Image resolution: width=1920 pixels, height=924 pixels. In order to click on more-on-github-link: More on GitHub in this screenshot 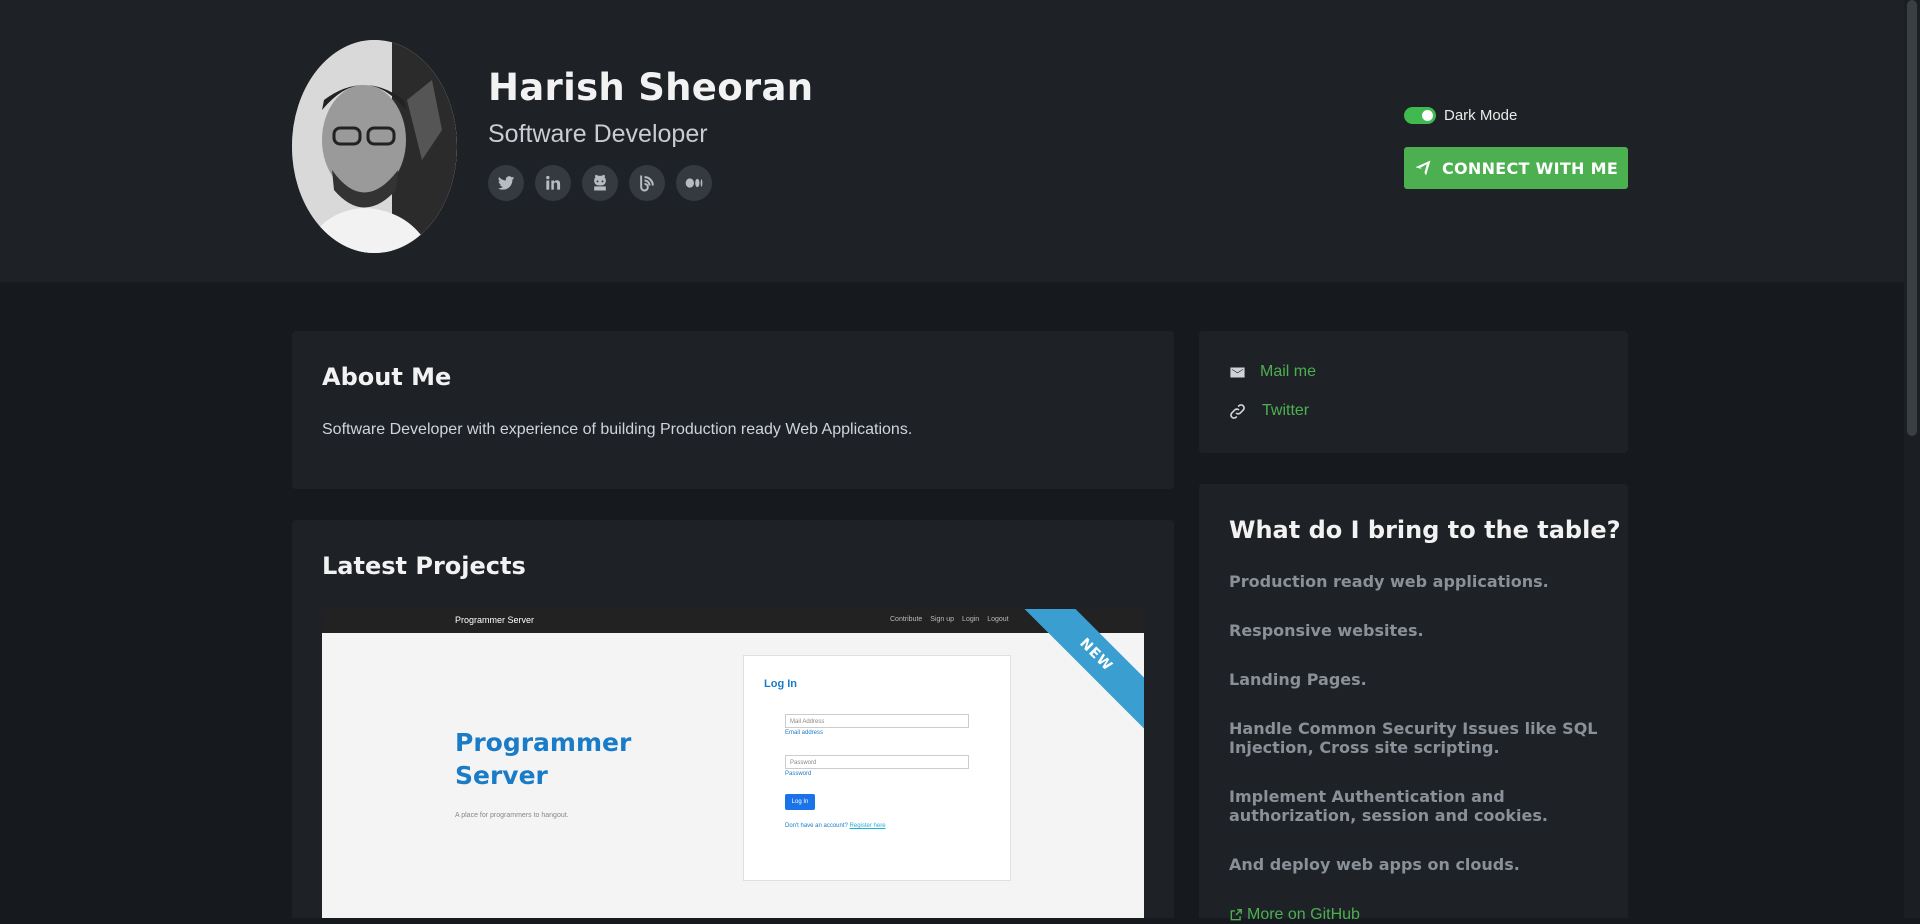, I will do `click(1294, 915)`.